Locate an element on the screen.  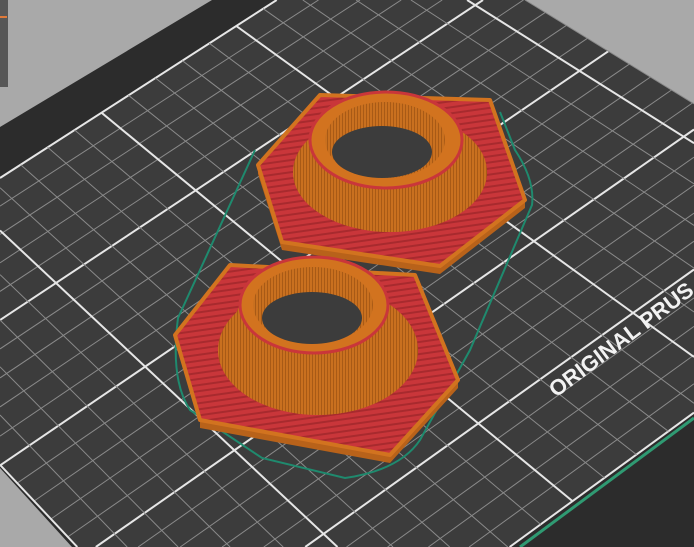
part-2-hole is located at coordinates (312, 318).